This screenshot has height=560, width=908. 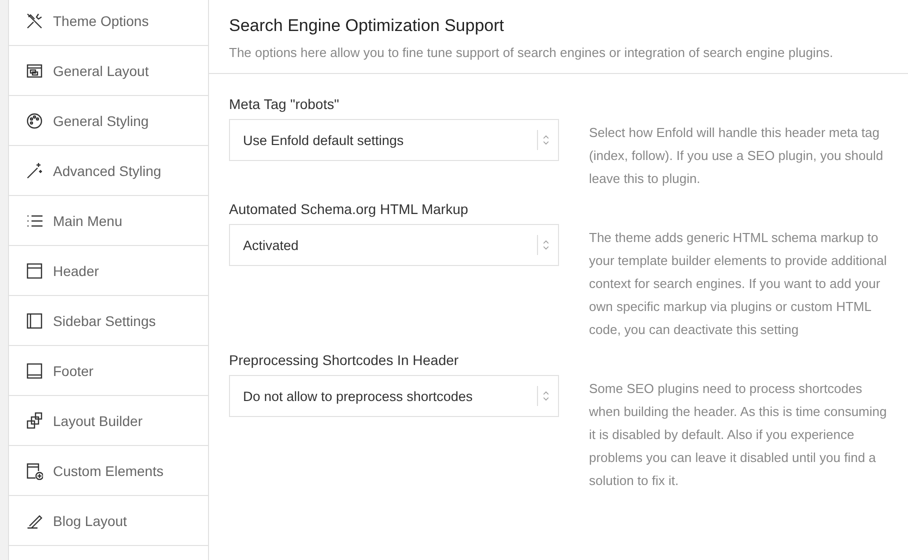 What do you see at coordinates (34, 271) in the screenshot?
I see `header-layout-icon` at bounding box center [34, 271].